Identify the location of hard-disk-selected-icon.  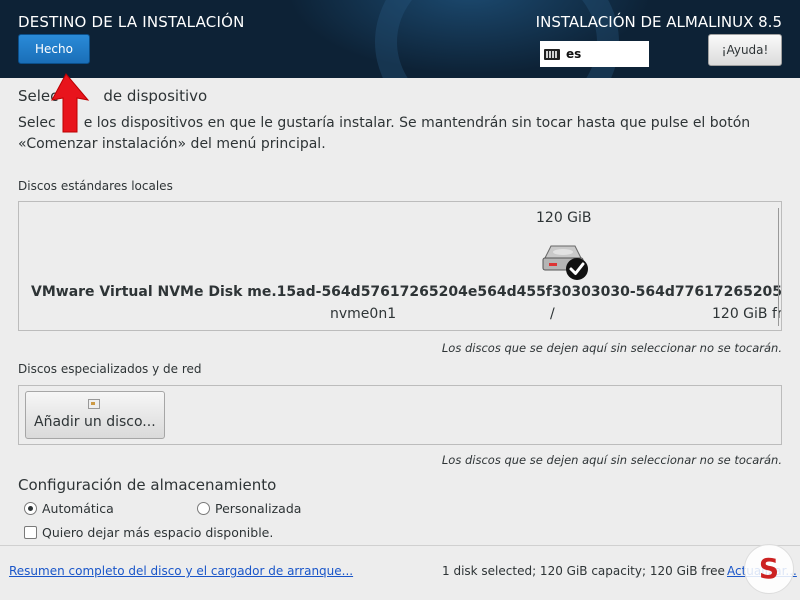
(565, 262).